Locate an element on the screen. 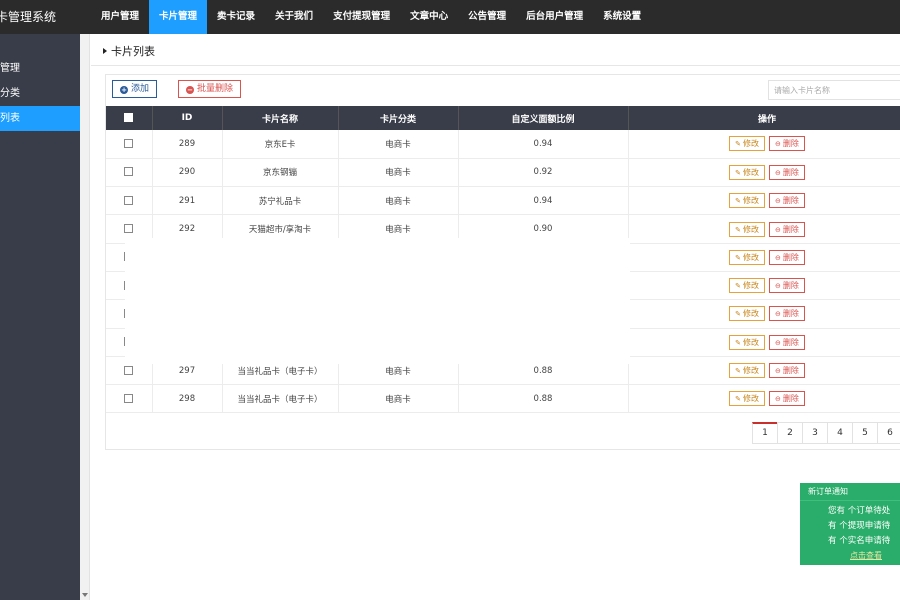  header-card-name: 卡片名称 is located at coordinates (280, 118).